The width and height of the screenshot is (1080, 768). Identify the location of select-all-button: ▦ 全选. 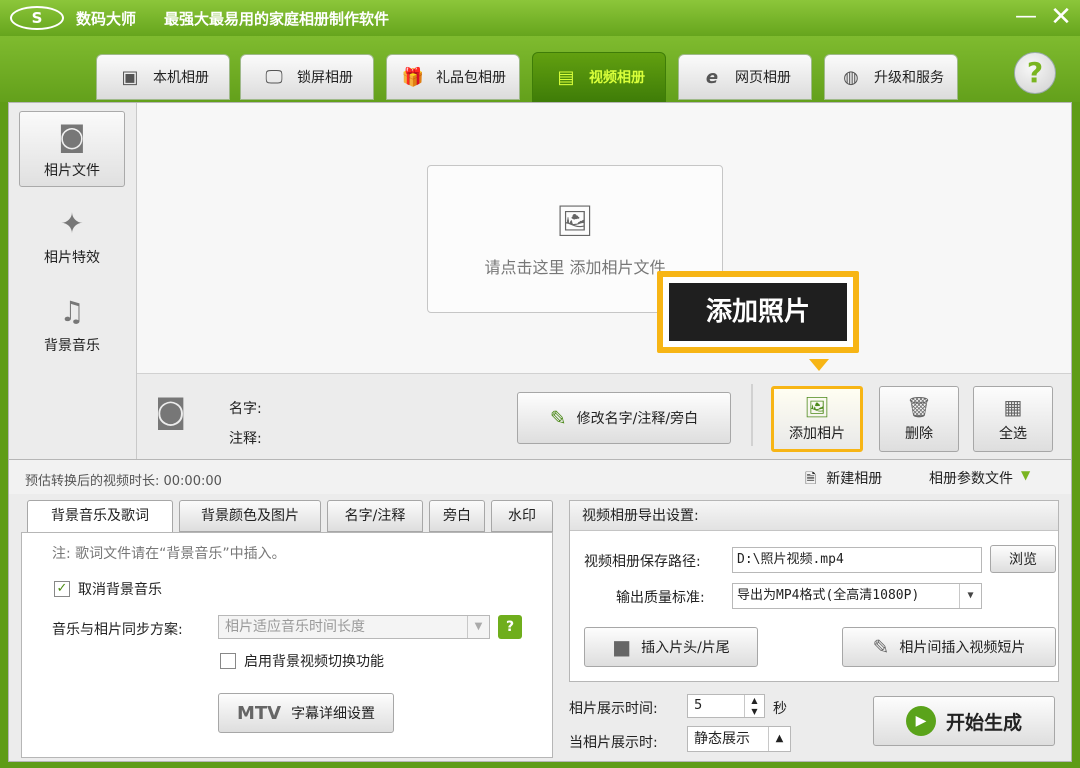
(1013, 419).